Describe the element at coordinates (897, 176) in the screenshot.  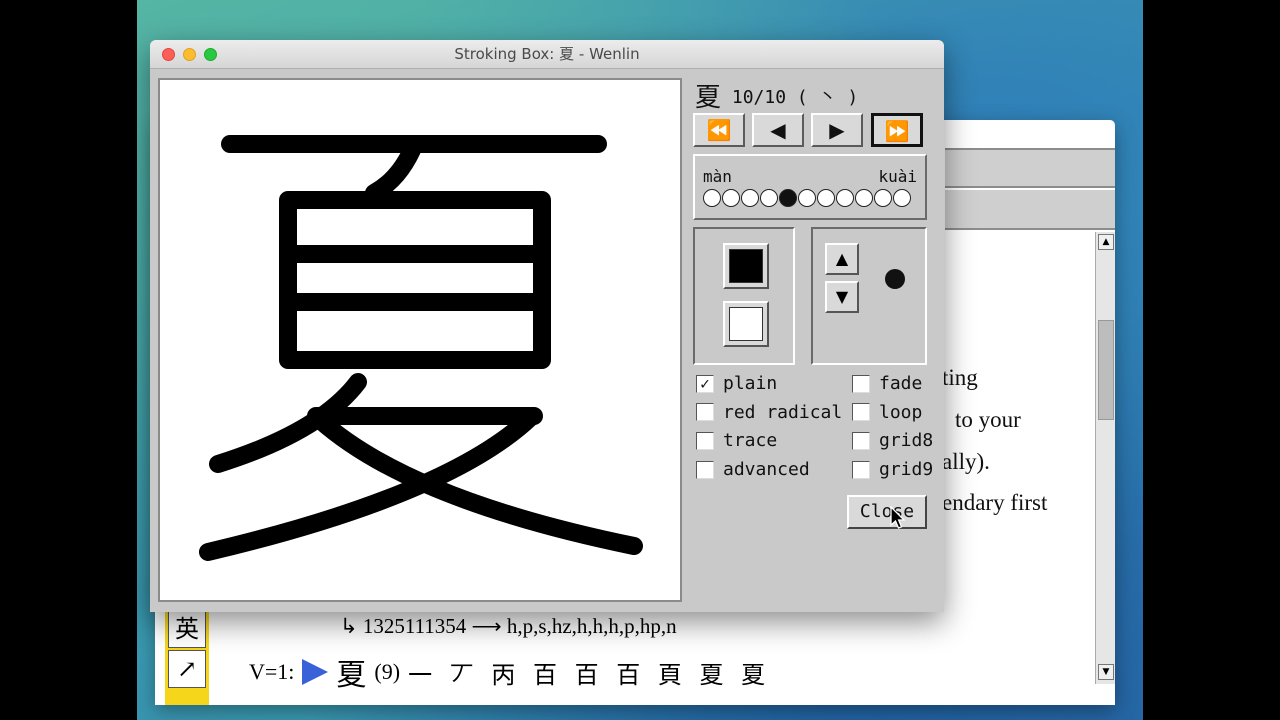
I see `speed-fast-label: kuài` at that location.